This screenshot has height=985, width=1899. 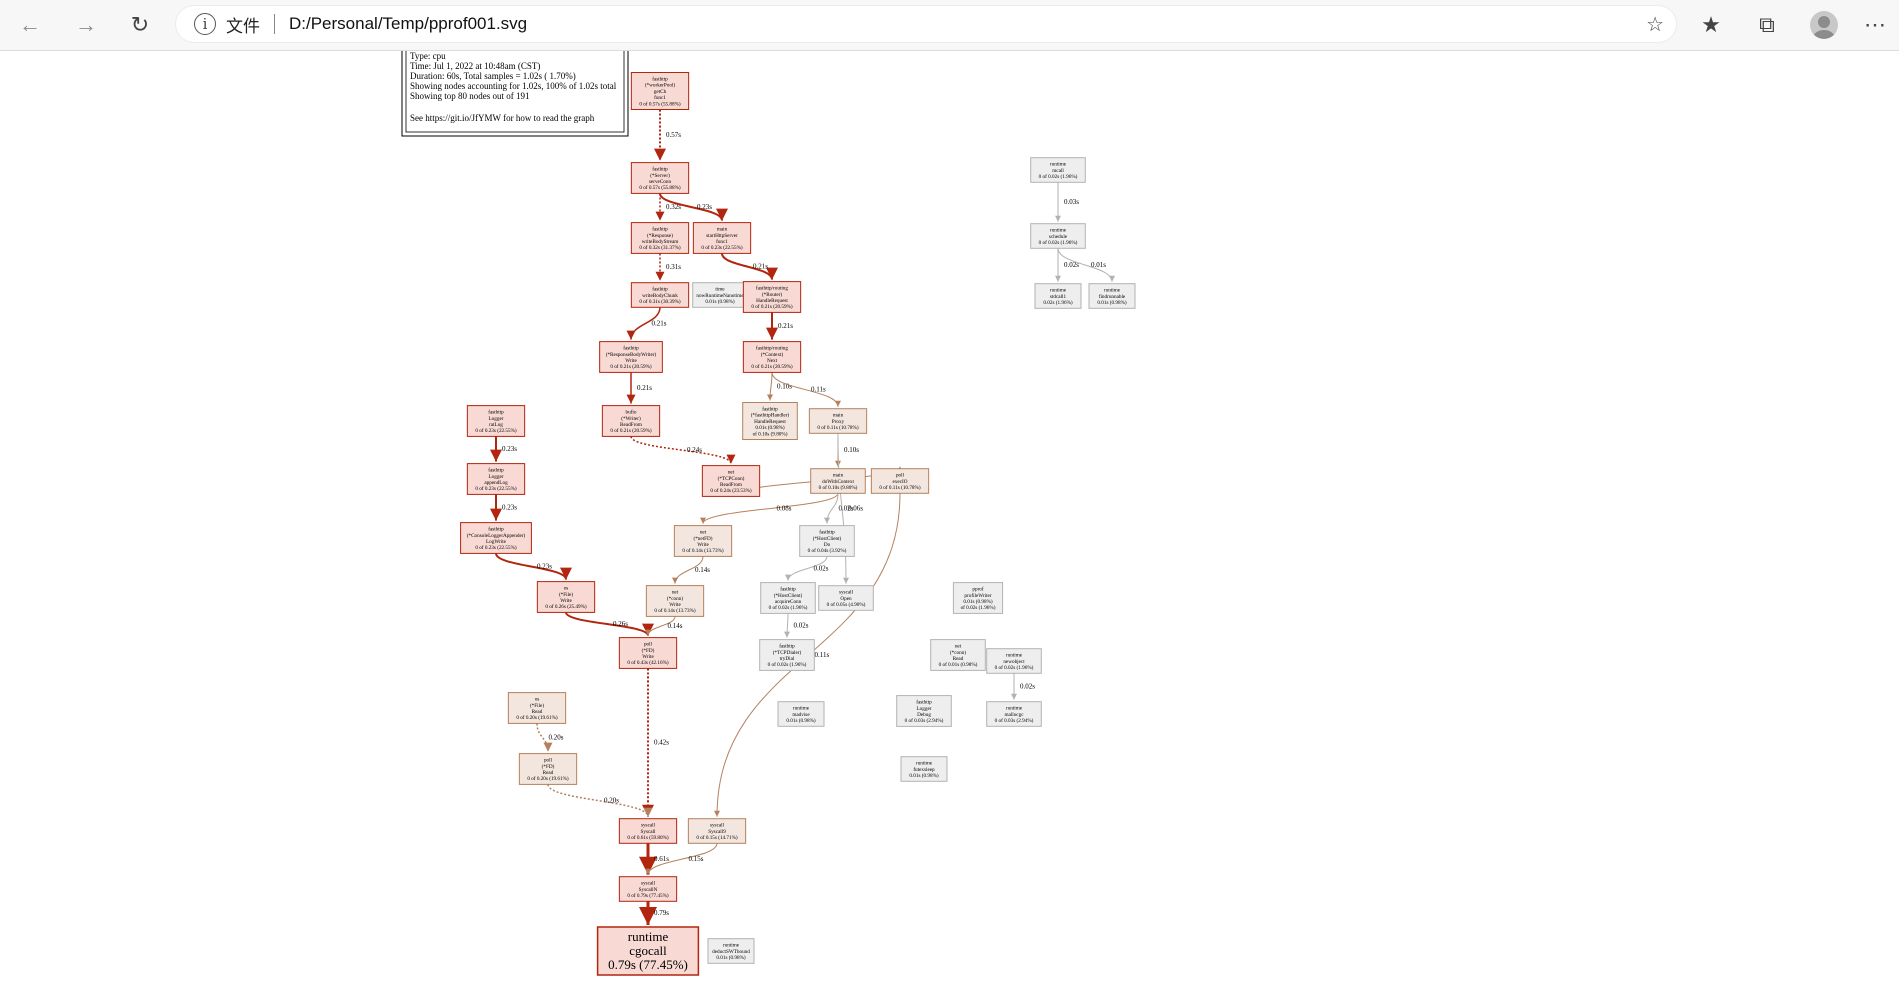 I want to click on graph-node: os(*File)Write0 of 0.26s (25.49%), so click(x=566, y=597).